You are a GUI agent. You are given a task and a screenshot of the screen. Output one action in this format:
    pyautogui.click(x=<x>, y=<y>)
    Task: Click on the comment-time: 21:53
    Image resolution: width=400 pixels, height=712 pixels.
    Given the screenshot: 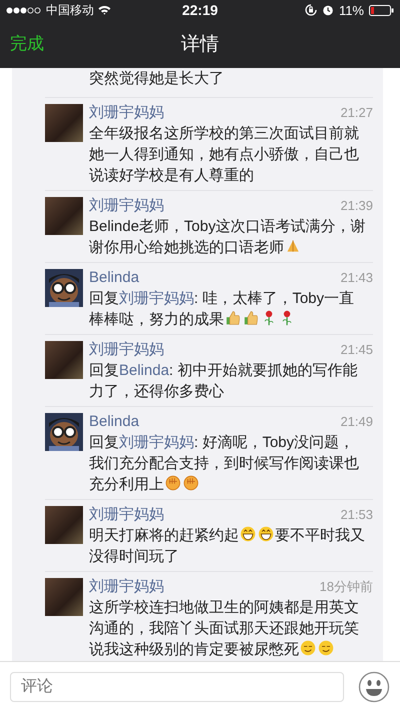 What is the action you would take?
    pyautogui.click(x=356, y=514)
    